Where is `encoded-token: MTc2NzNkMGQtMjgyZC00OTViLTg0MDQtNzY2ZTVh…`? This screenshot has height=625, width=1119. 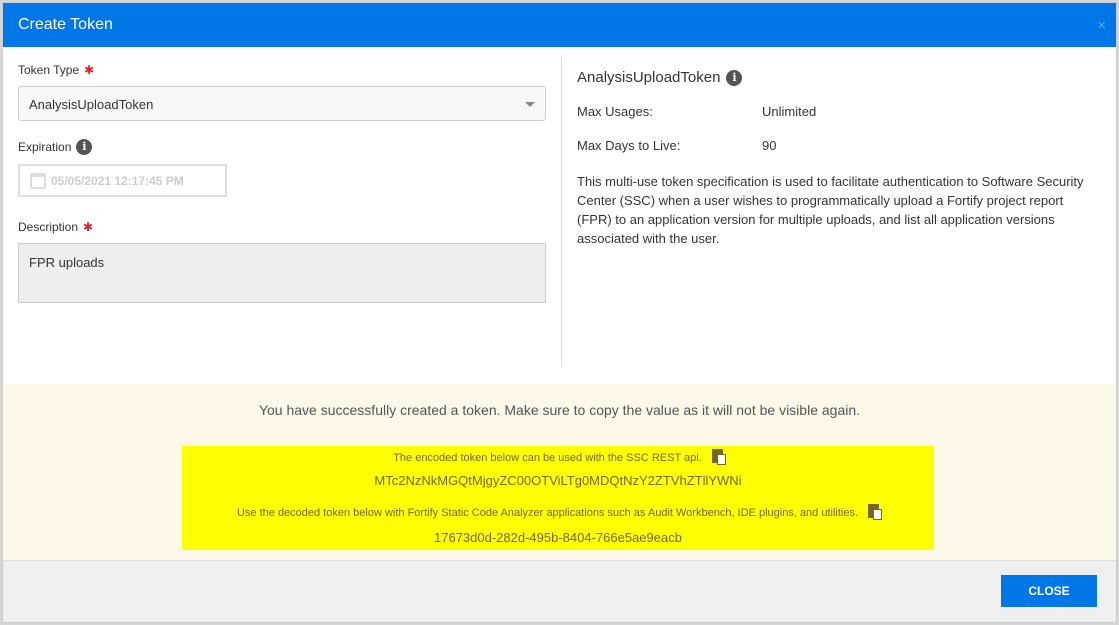 encoded-token: MTc2NzNkMGQtMjgyZC00OTViLTg0MDQtNzY2ZTVh… is located at coordinates (558, 480).